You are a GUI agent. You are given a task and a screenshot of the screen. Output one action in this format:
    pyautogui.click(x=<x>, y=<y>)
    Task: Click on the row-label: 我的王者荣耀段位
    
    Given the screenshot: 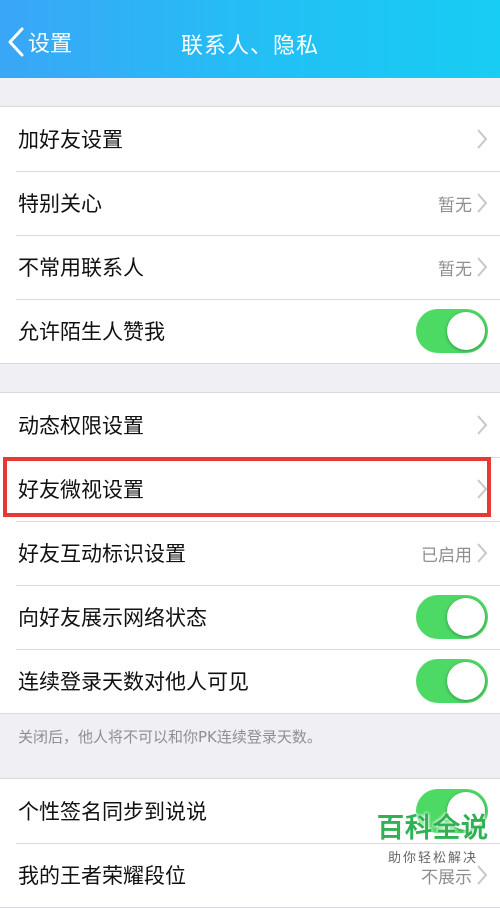 What is the action you would take?
    pyautogui.click(x=102, y=876)
    